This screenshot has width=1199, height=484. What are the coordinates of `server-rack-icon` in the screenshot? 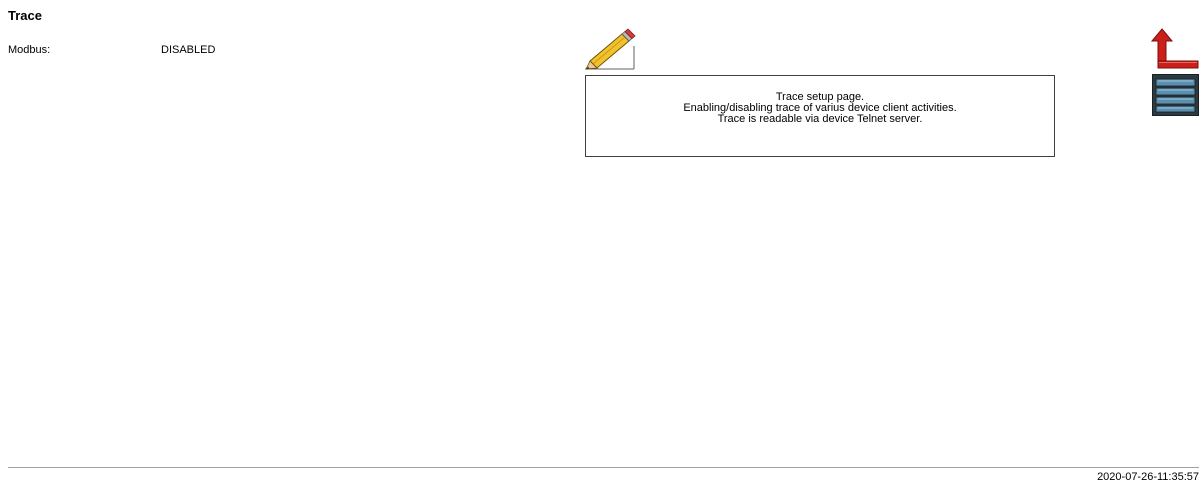 It's located at (1175, 95).